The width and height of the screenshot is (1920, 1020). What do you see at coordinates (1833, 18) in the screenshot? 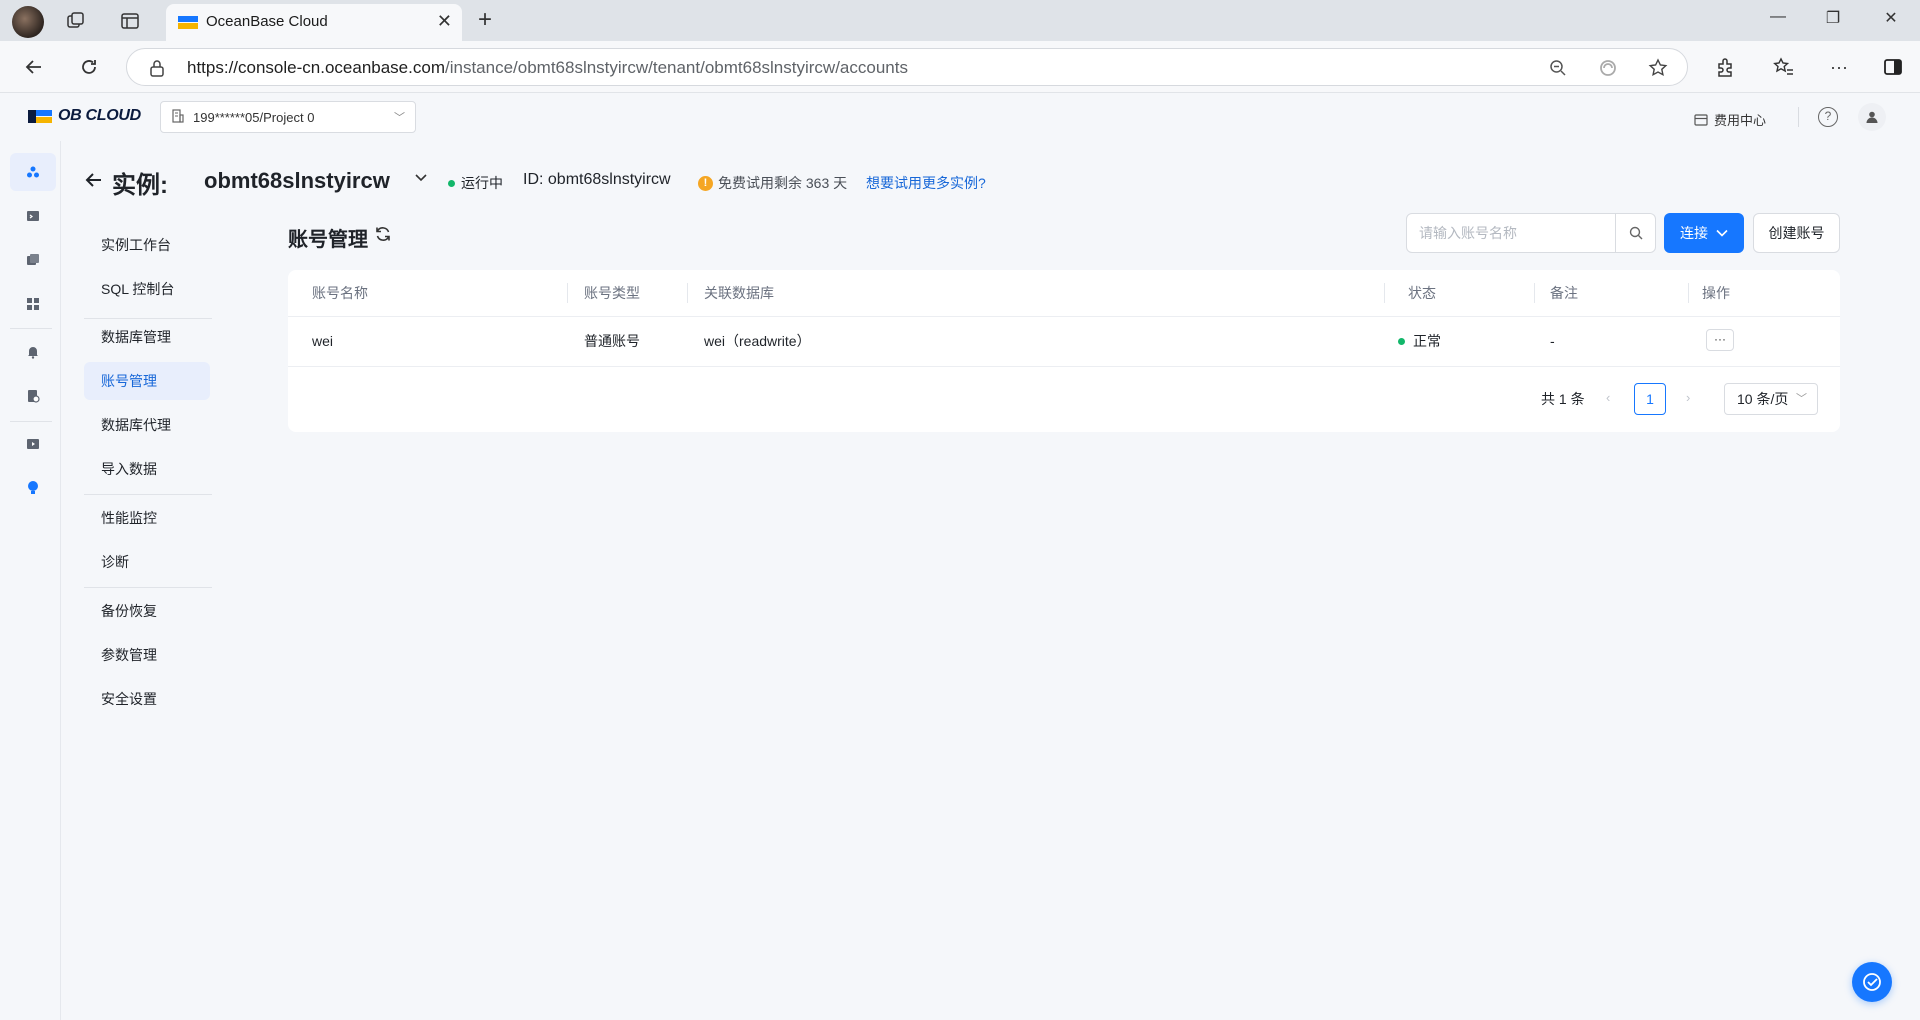
I see `restore-icon: ❐` at bounding box center [1833, 18].